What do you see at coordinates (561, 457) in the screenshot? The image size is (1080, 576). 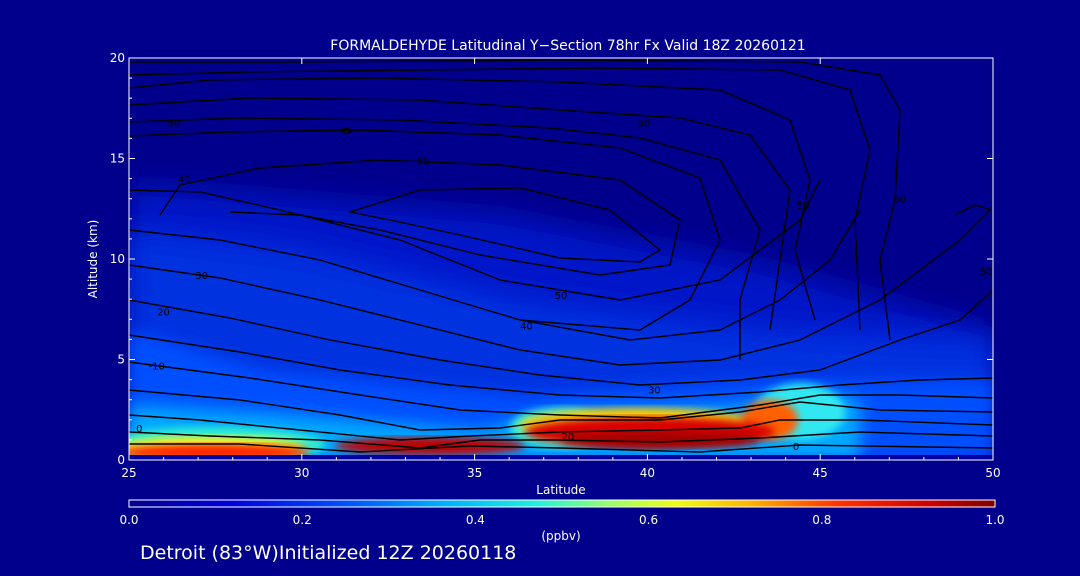 I see `field-terrain-shadow` at bounding box center [561, 457].